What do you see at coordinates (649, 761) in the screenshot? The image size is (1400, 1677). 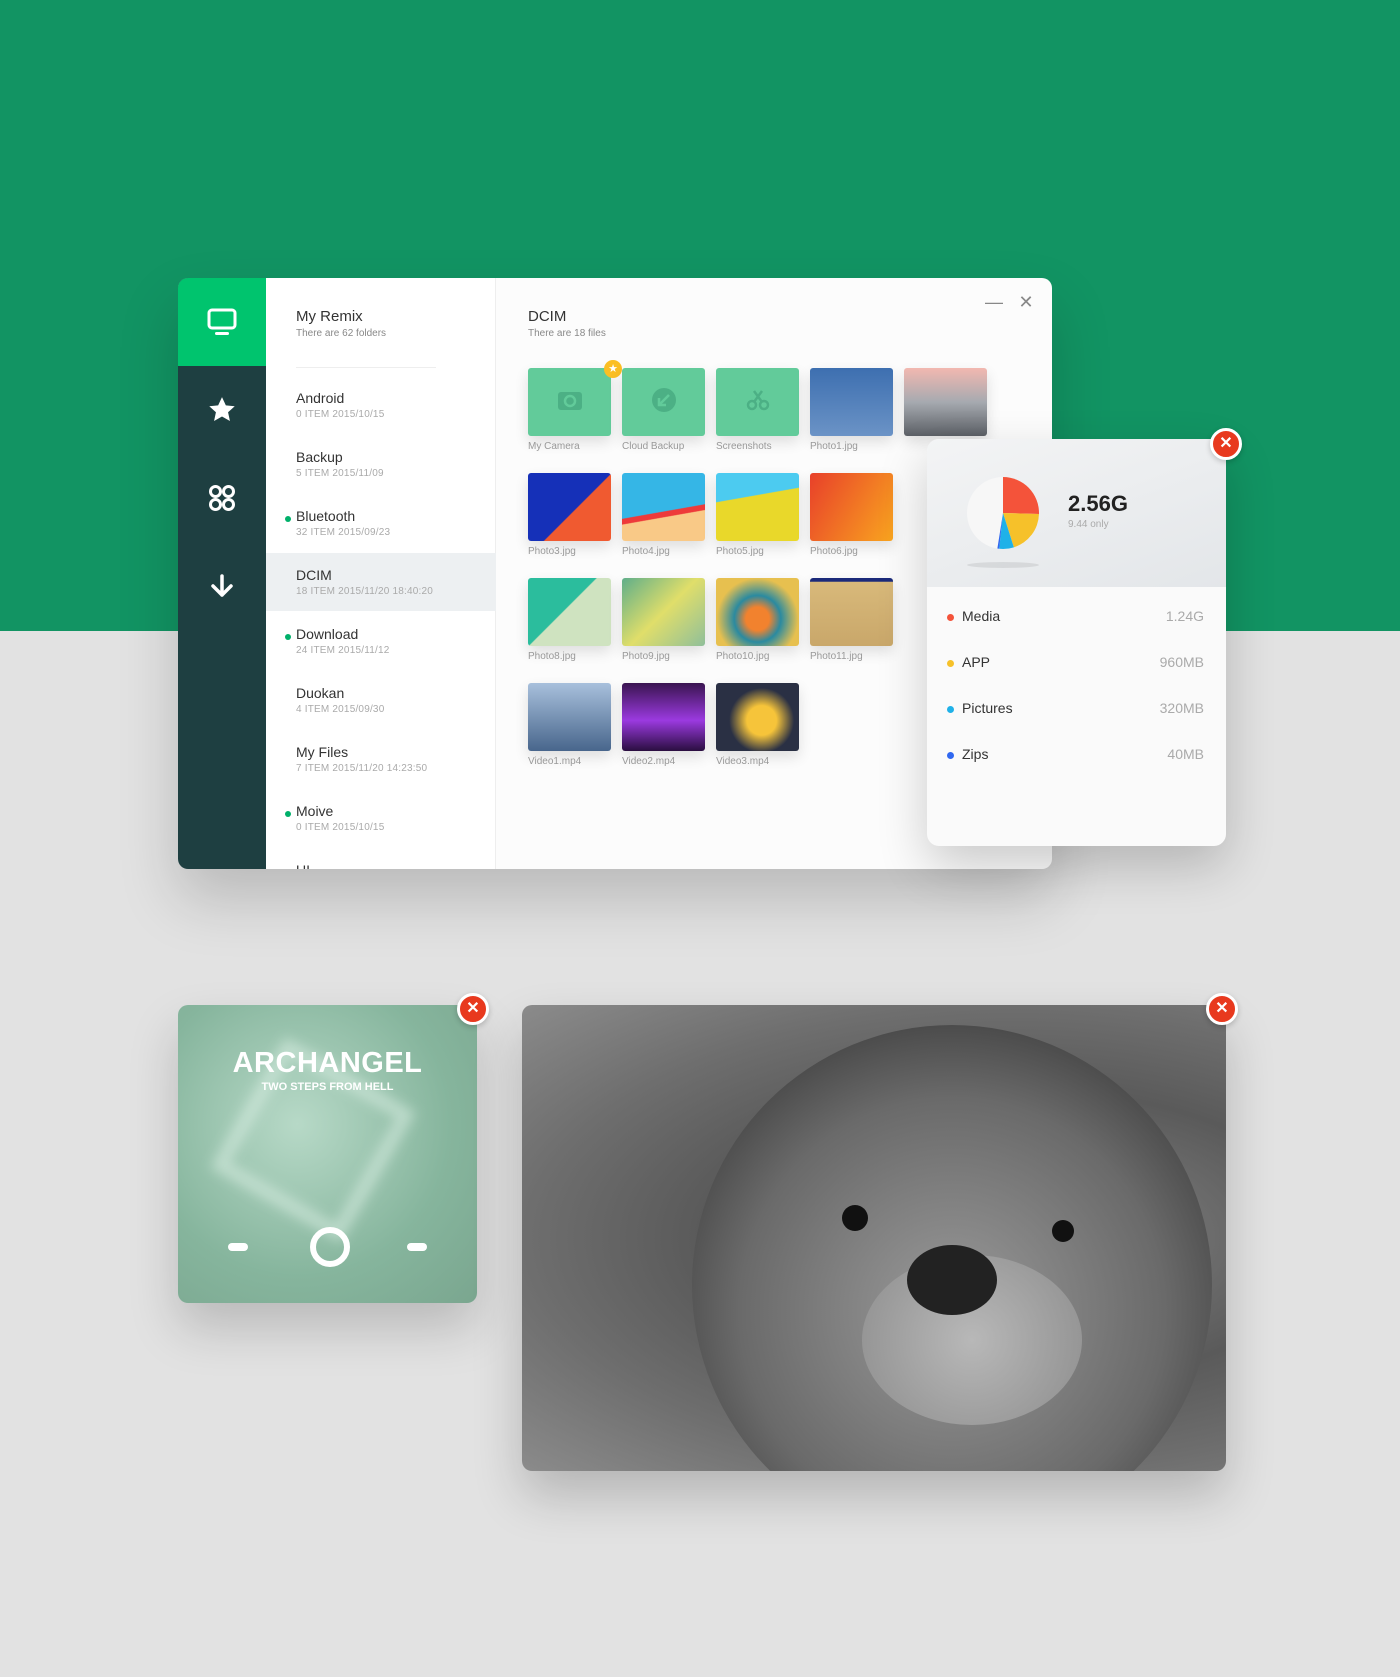 I see `file-name: Video2.mp4` at bounding box center [649, 761].